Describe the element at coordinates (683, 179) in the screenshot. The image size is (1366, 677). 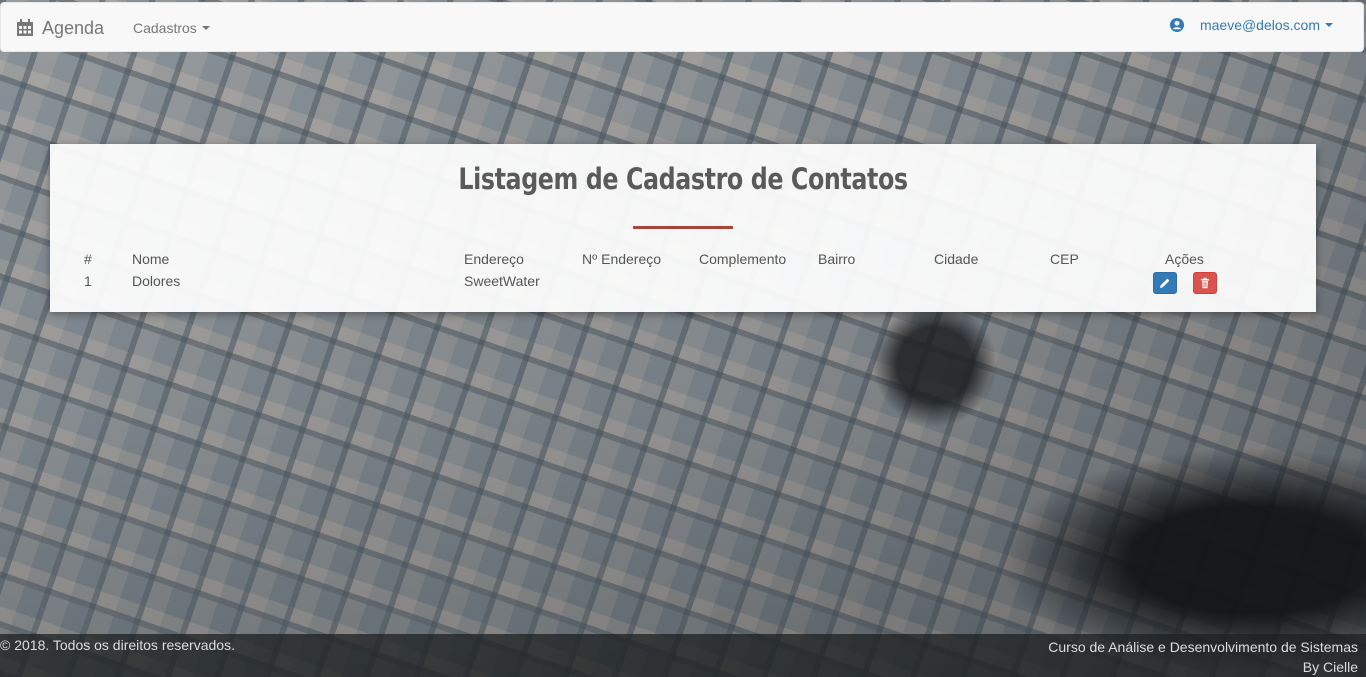
I see `page-title: Listagem de Cadastro de Contatos` at that location.